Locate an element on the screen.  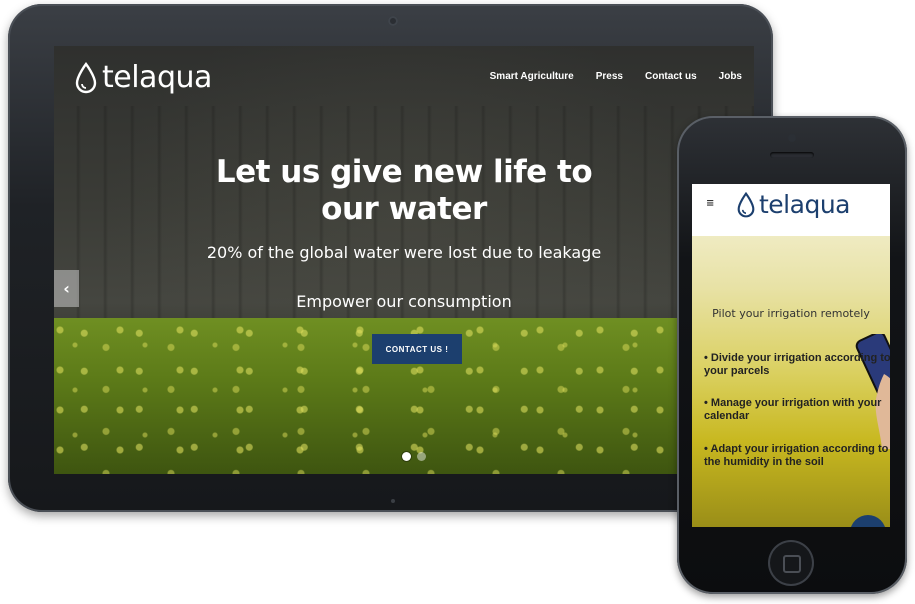
chevron-left-icon: ‹ is located at coordinates (66, 288).